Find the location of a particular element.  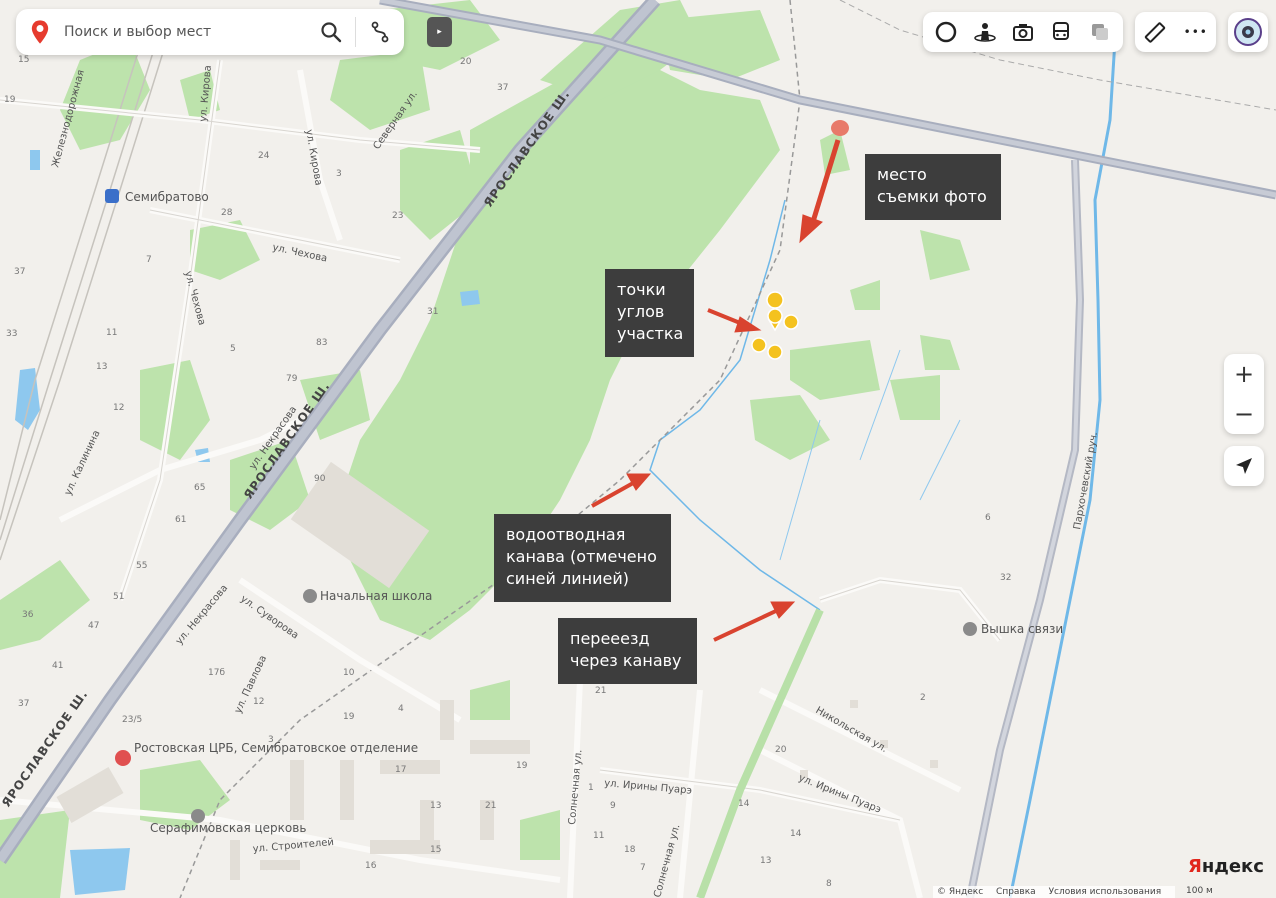

house-number: 36 is located at coordinates (28, 615).